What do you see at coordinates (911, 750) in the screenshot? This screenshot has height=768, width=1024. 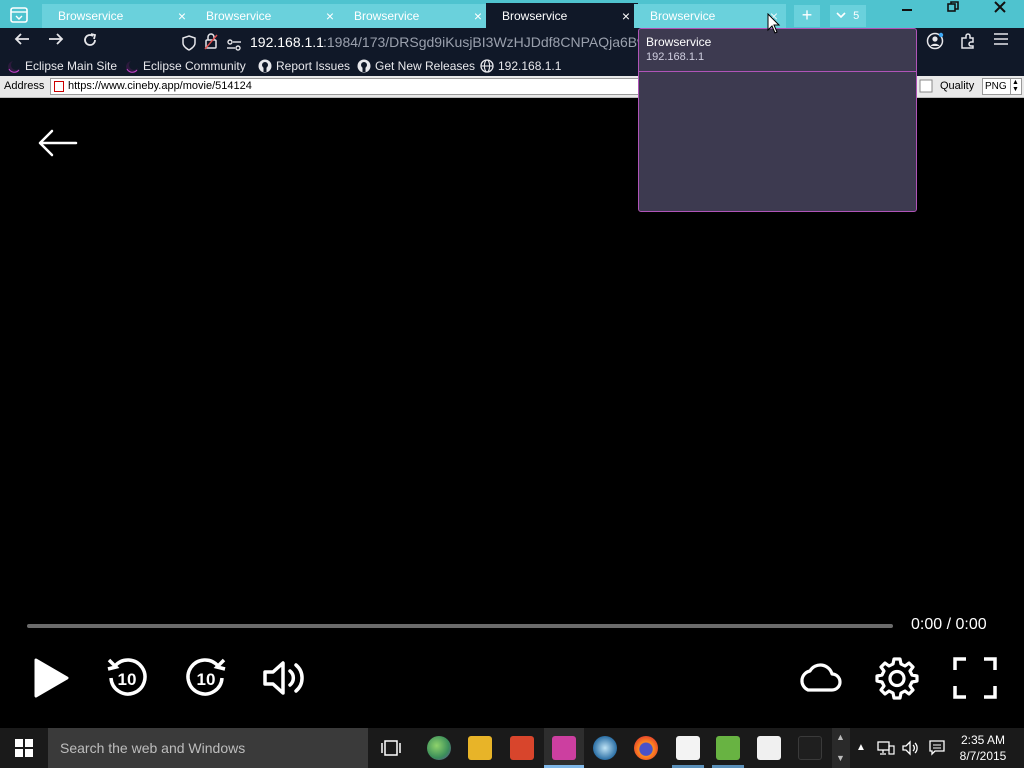 I see `speaker-icon` at bounding box center [911, 750].